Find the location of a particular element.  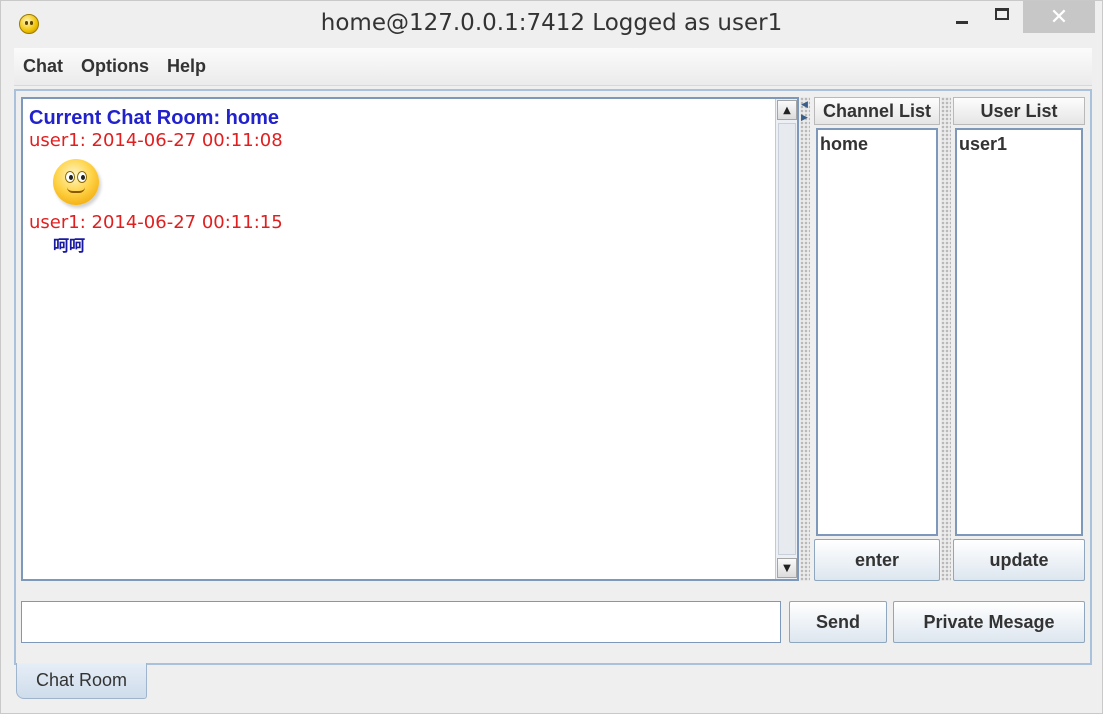

chat-scrollbar: ▲ ▼ is located at coordinates (786, 339).